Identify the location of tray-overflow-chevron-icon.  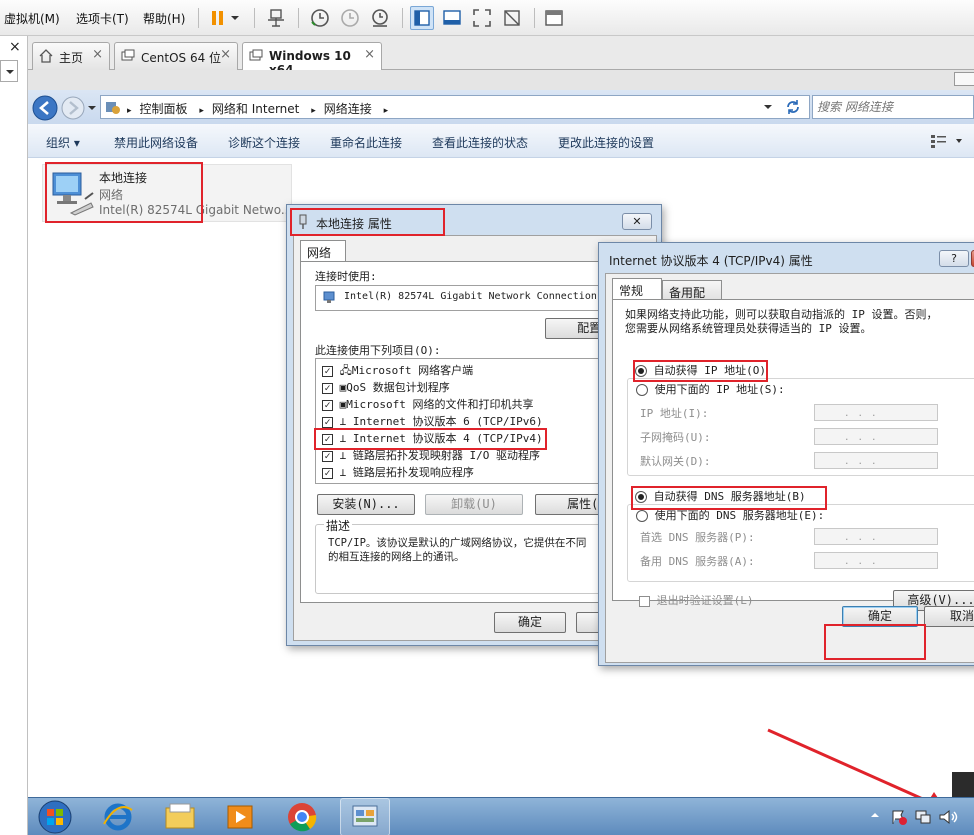
(875, 815).